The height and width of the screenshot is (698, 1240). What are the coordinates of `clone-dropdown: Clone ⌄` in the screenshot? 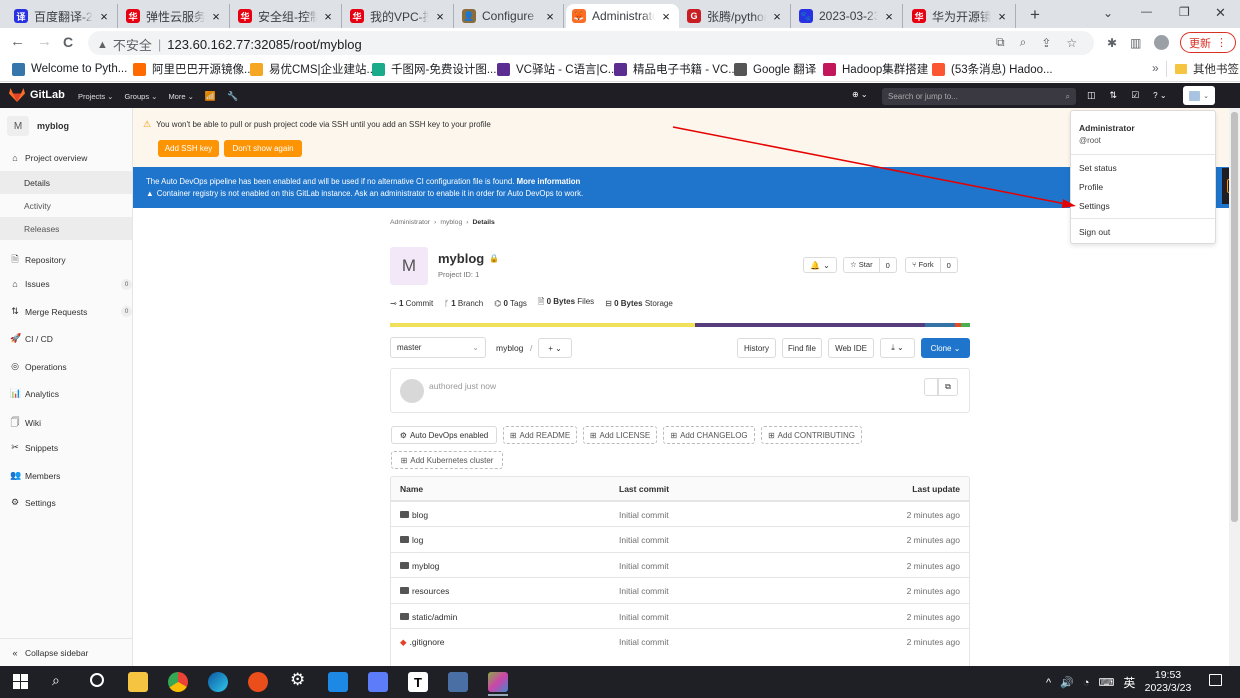 It's located at (945, 348).